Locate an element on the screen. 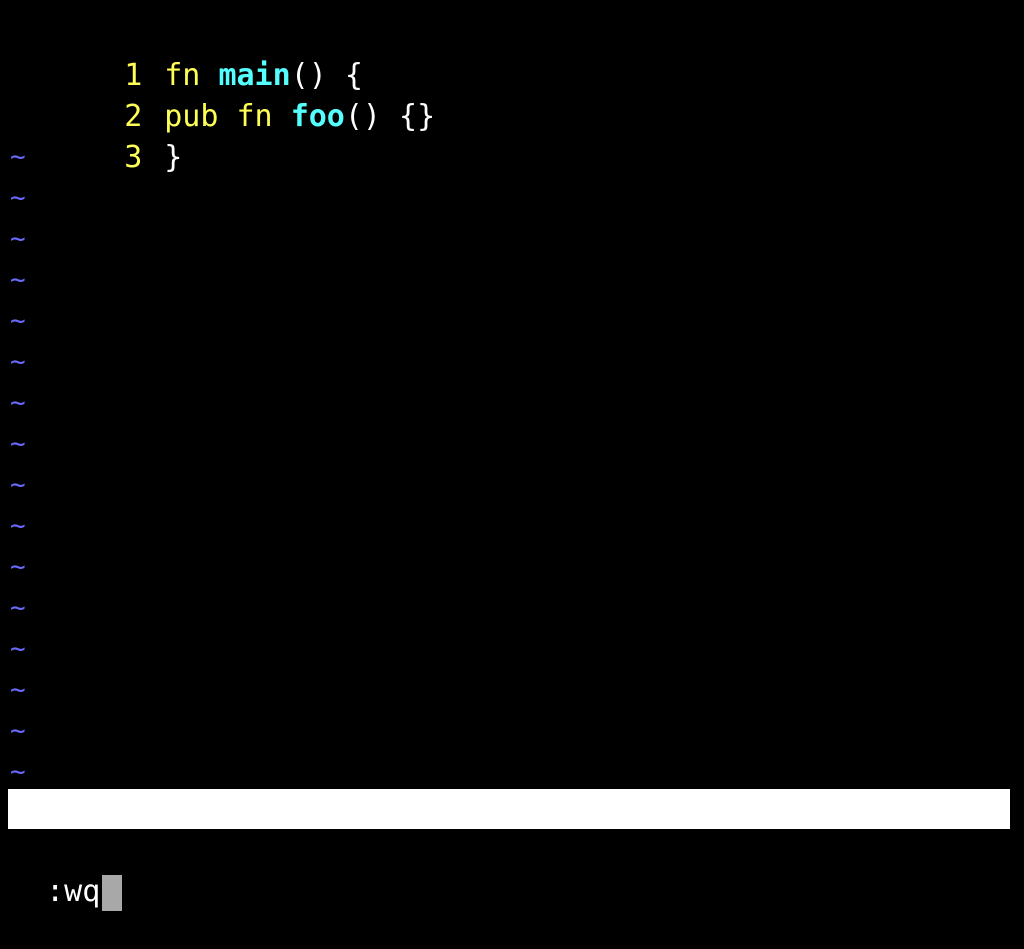 The height and width of the screenshot is (949, 1024). code-line-1: 1 fn main() { is located at coordinates (512, 53).